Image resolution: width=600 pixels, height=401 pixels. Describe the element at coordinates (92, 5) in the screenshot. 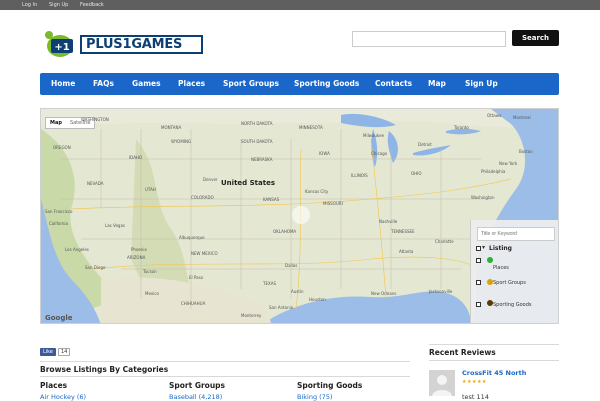

I see `feedback-link: Feedback` at that location.